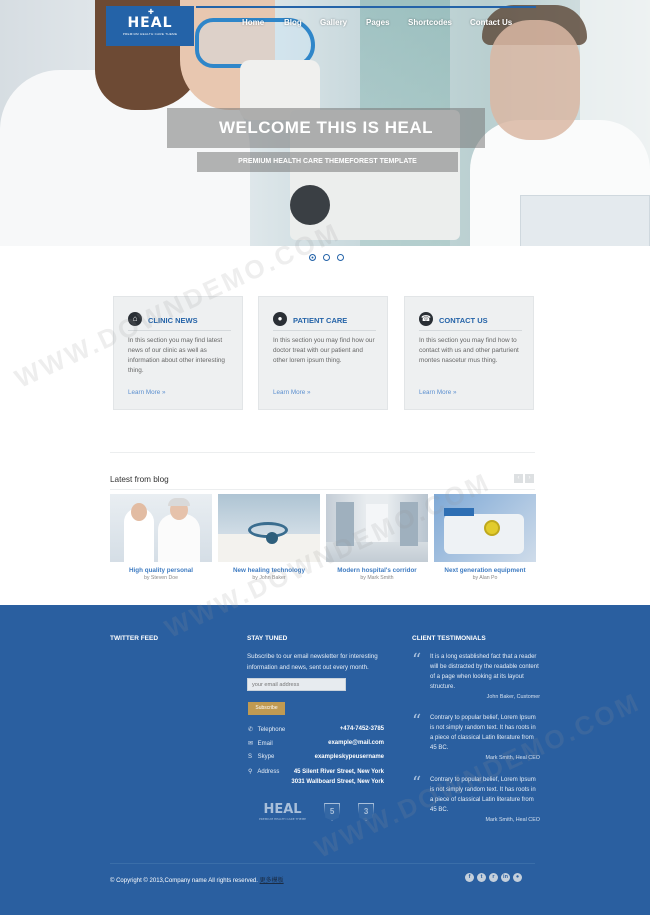 The image size is (650, 915). What do you see at coordinates (463, 320) in the screenshot?
I see `feature-title: CONTACT US` at bounding box center [463, 320].